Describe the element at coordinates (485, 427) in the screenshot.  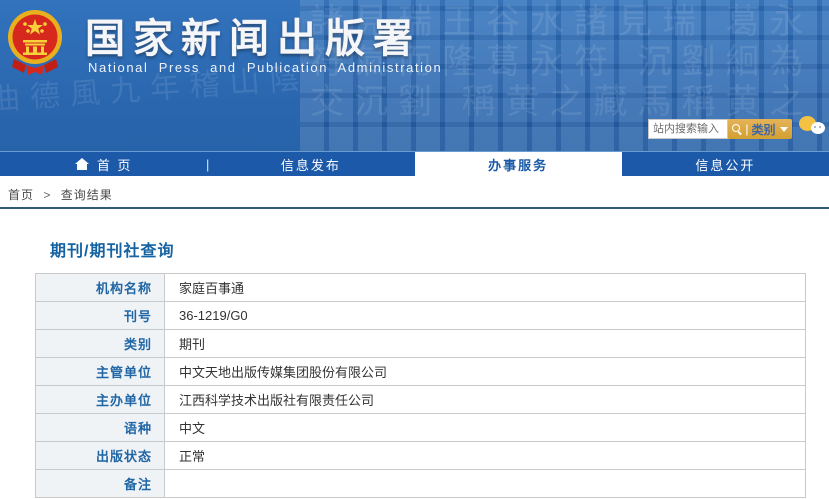
I see `row-value-language: 中文` at that location.